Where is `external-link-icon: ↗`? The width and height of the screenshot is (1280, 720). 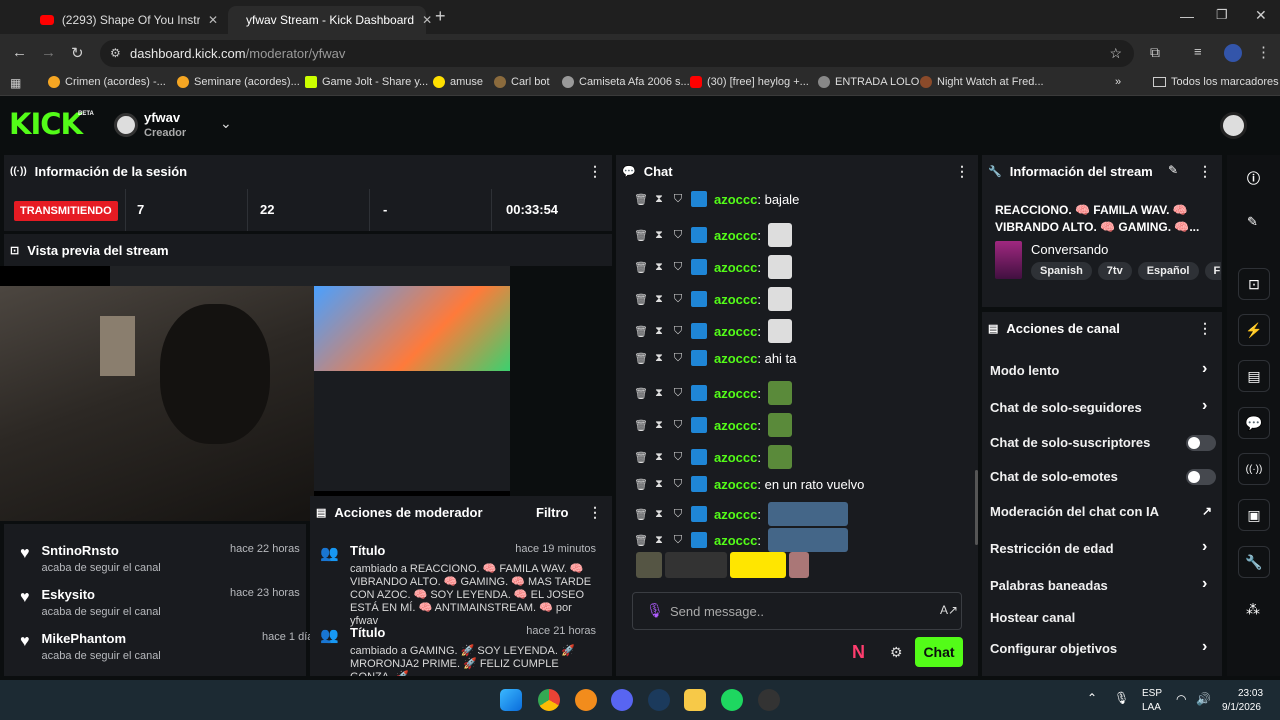
external-link-icon: ↗ is located at coordinates (1207, 511).